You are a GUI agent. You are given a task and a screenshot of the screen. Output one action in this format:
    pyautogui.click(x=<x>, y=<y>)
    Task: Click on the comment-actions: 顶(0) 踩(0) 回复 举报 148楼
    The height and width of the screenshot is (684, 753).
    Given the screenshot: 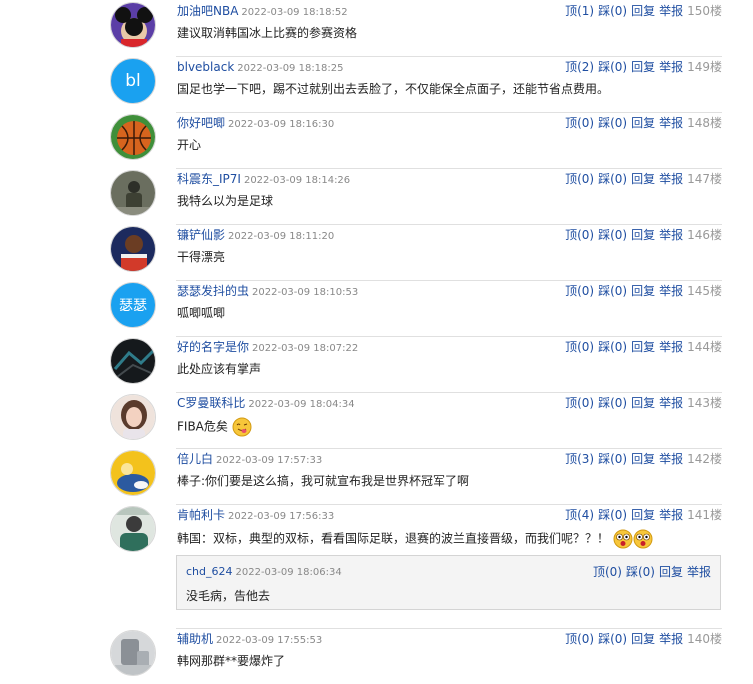 What is the action you would take?
    pyautogui.click(x=641, y=123)
    